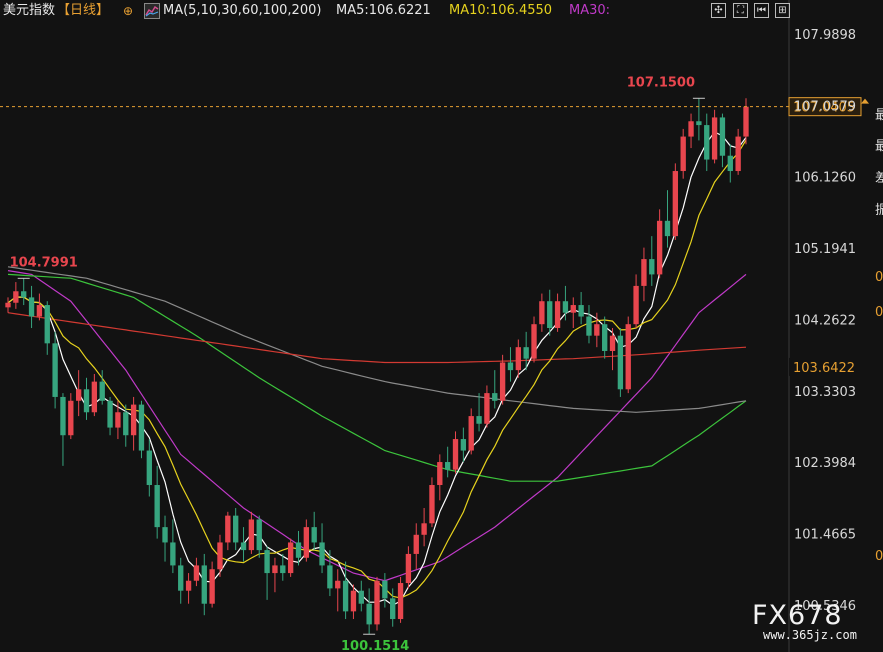 Image resolution: width=883 pixels, height=652 pixels. I want to click on y-tick-label: 107.9898, so click(825, 35).